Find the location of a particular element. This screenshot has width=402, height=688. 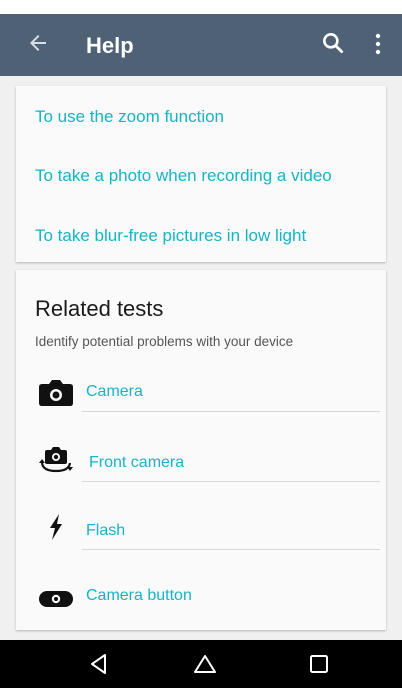

related-tests-heading: Related tests is located at coordinates (99, 308).